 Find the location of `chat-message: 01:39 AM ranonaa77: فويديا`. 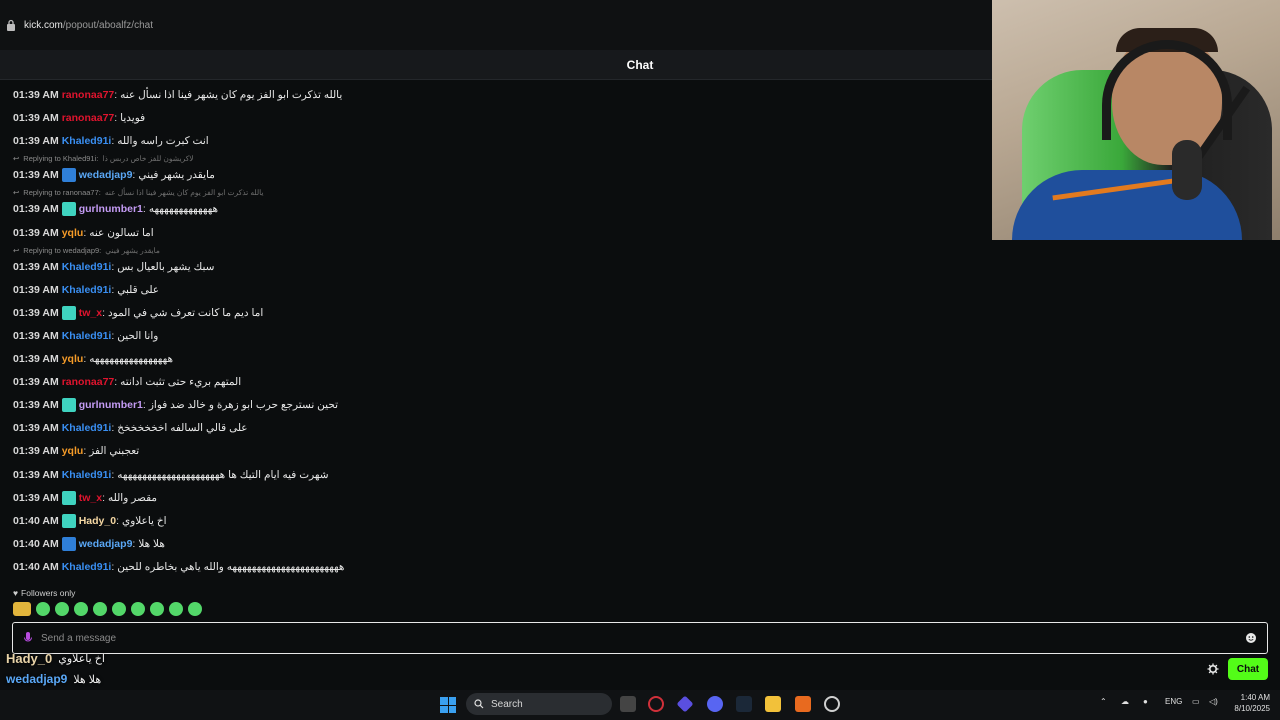

chat-message: 01:39 AM ranonaa77: فويديا is located at coordinates (79, 118).